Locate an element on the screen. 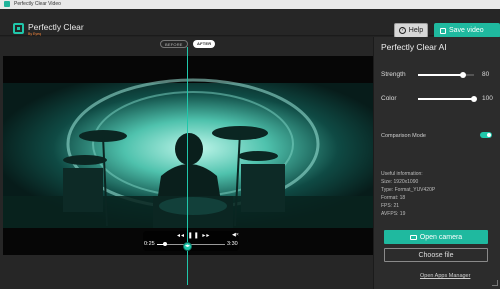 The height and width of the screenshot is (289, 500). open-camera-label: Open camera is located at coordinates (441, 237).